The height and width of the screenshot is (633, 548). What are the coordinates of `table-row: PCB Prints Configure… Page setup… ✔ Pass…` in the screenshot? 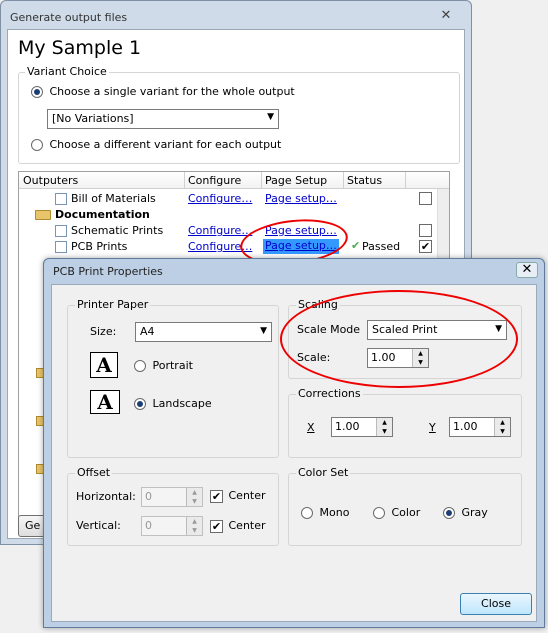 It's located at (234, 247).